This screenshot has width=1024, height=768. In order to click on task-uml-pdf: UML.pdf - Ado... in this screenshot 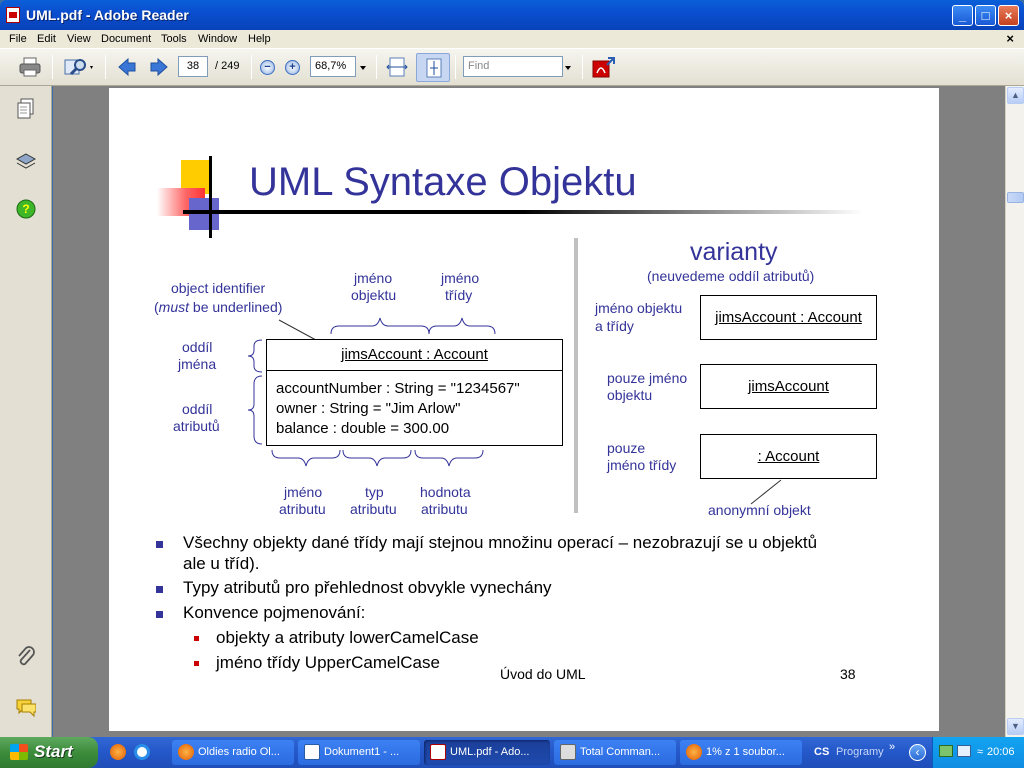, I will do `click(487, 752)`.